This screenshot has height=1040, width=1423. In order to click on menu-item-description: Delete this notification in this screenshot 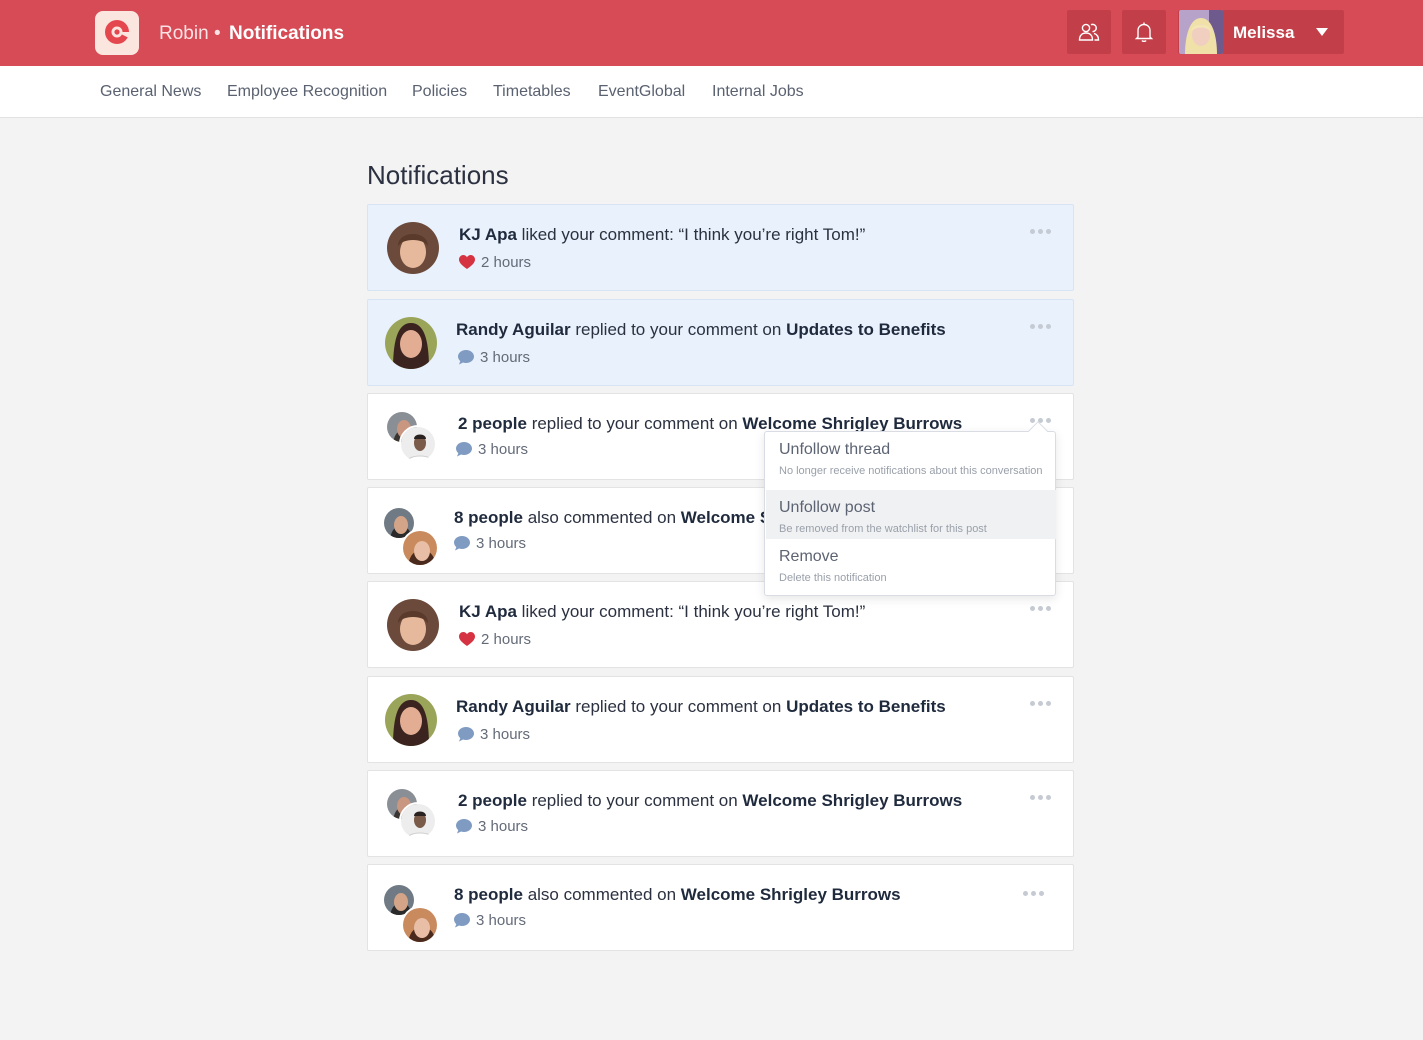, I will do `click(833, 578)`.